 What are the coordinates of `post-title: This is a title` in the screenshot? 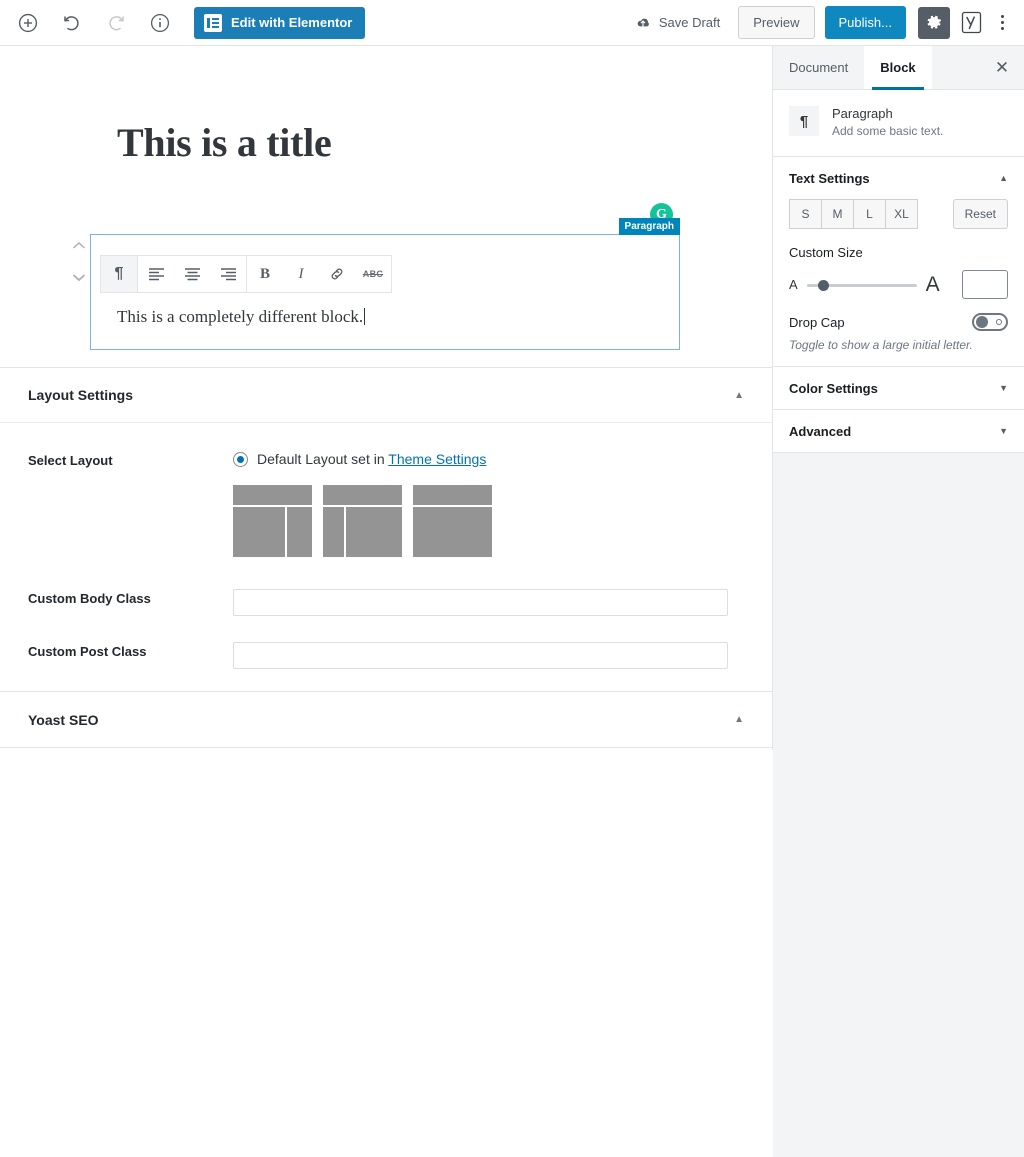 It's located at (224, 142).